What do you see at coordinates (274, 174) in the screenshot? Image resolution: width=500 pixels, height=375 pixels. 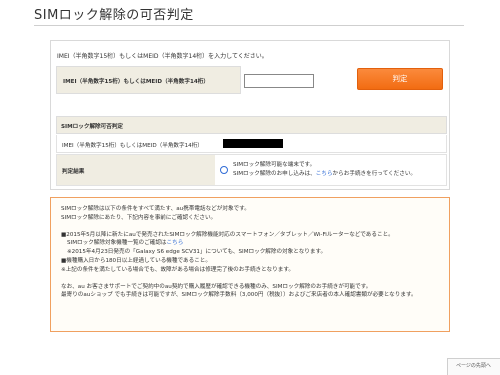 I see `judgement-line2-prefix: SIMロック解除のお申し込みは、` at bounding box center [274, 174].